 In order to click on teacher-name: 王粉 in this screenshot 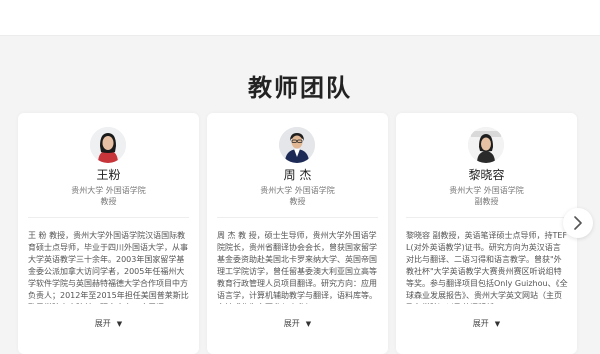, I will do `click(108, 175)`.